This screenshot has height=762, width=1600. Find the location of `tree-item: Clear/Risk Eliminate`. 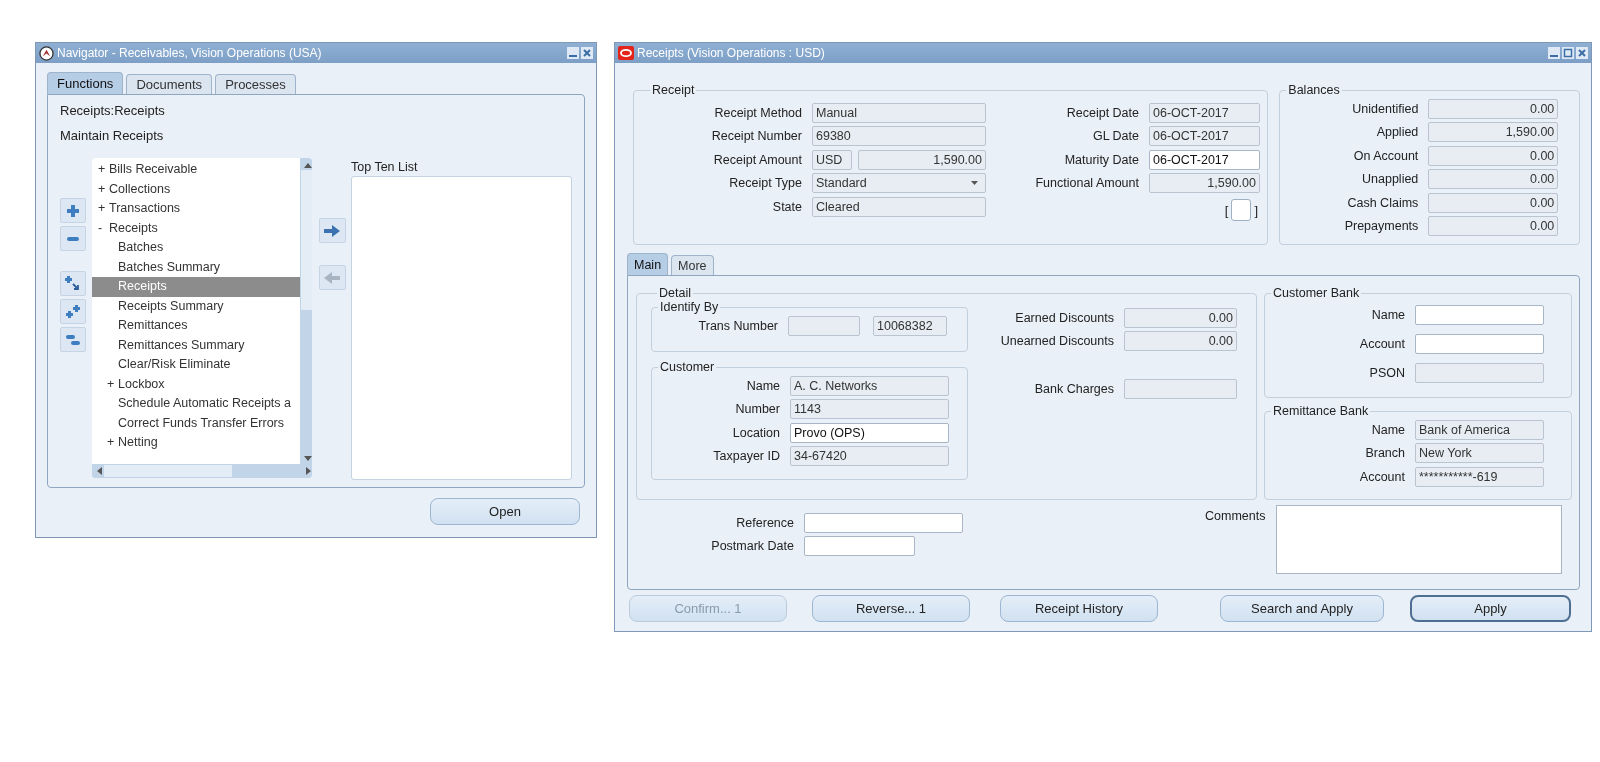

tree-item: Clear/Risk Eliminate is located at coordinates (196, 365).